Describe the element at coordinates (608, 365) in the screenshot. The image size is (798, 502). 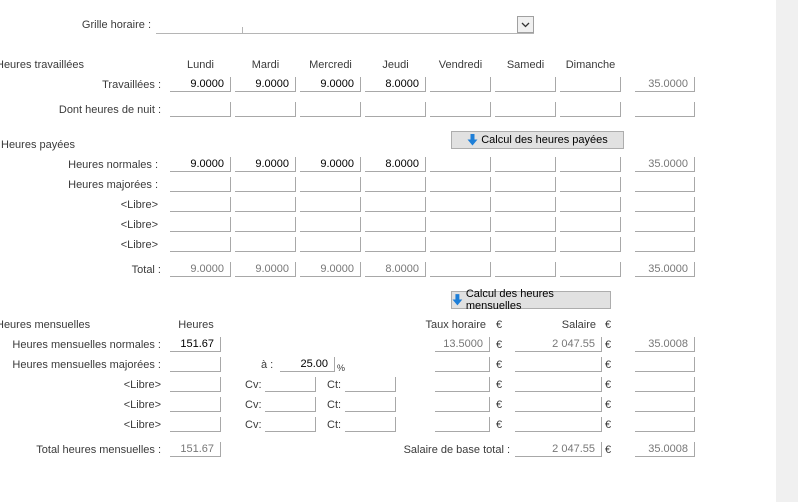
I see `salary-currency: €` at that location.